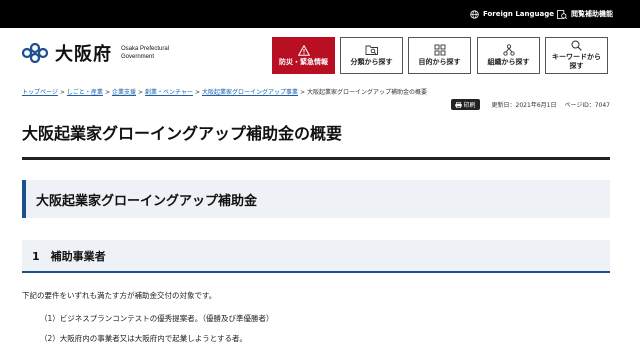 The height and width of the screenshot is (360, 640). I want to click on search-by-keyword-button: キーワードから 探す, so click(576, 55).